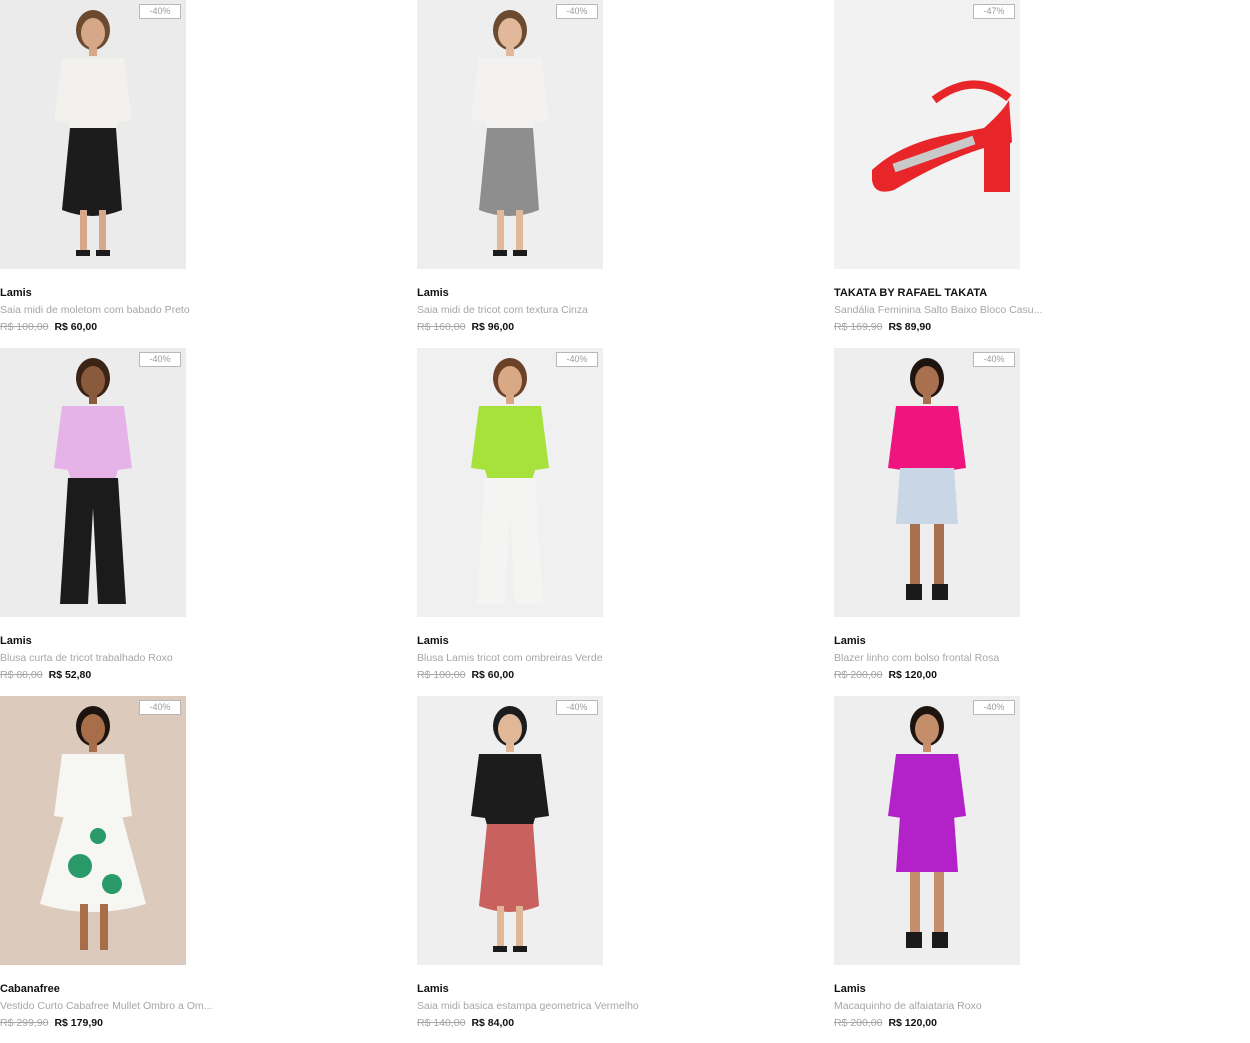 The image size is (1250, 1043). Describe the element at coordinates (493, 1023) in the screenshot. I see `current-price: R$ 84,00` at that location.